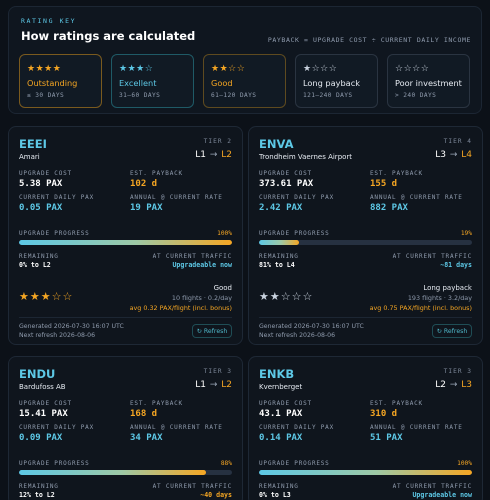 This screenshot has width=490, height=500. What do you see at coordinates (226, 385) in the screenshot?
I see `level-to: L2` at bounding box center [226, 385].